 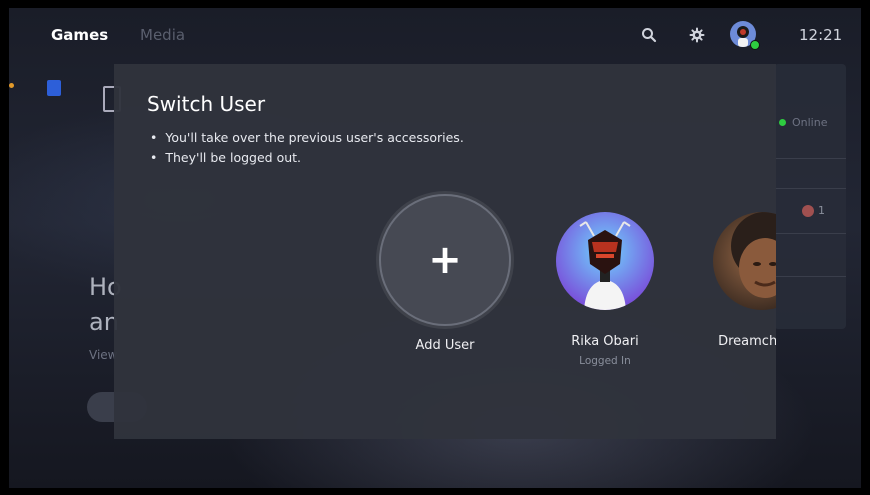 I want to click on note-item: They'll be logged out., so click(x=307, y=157).